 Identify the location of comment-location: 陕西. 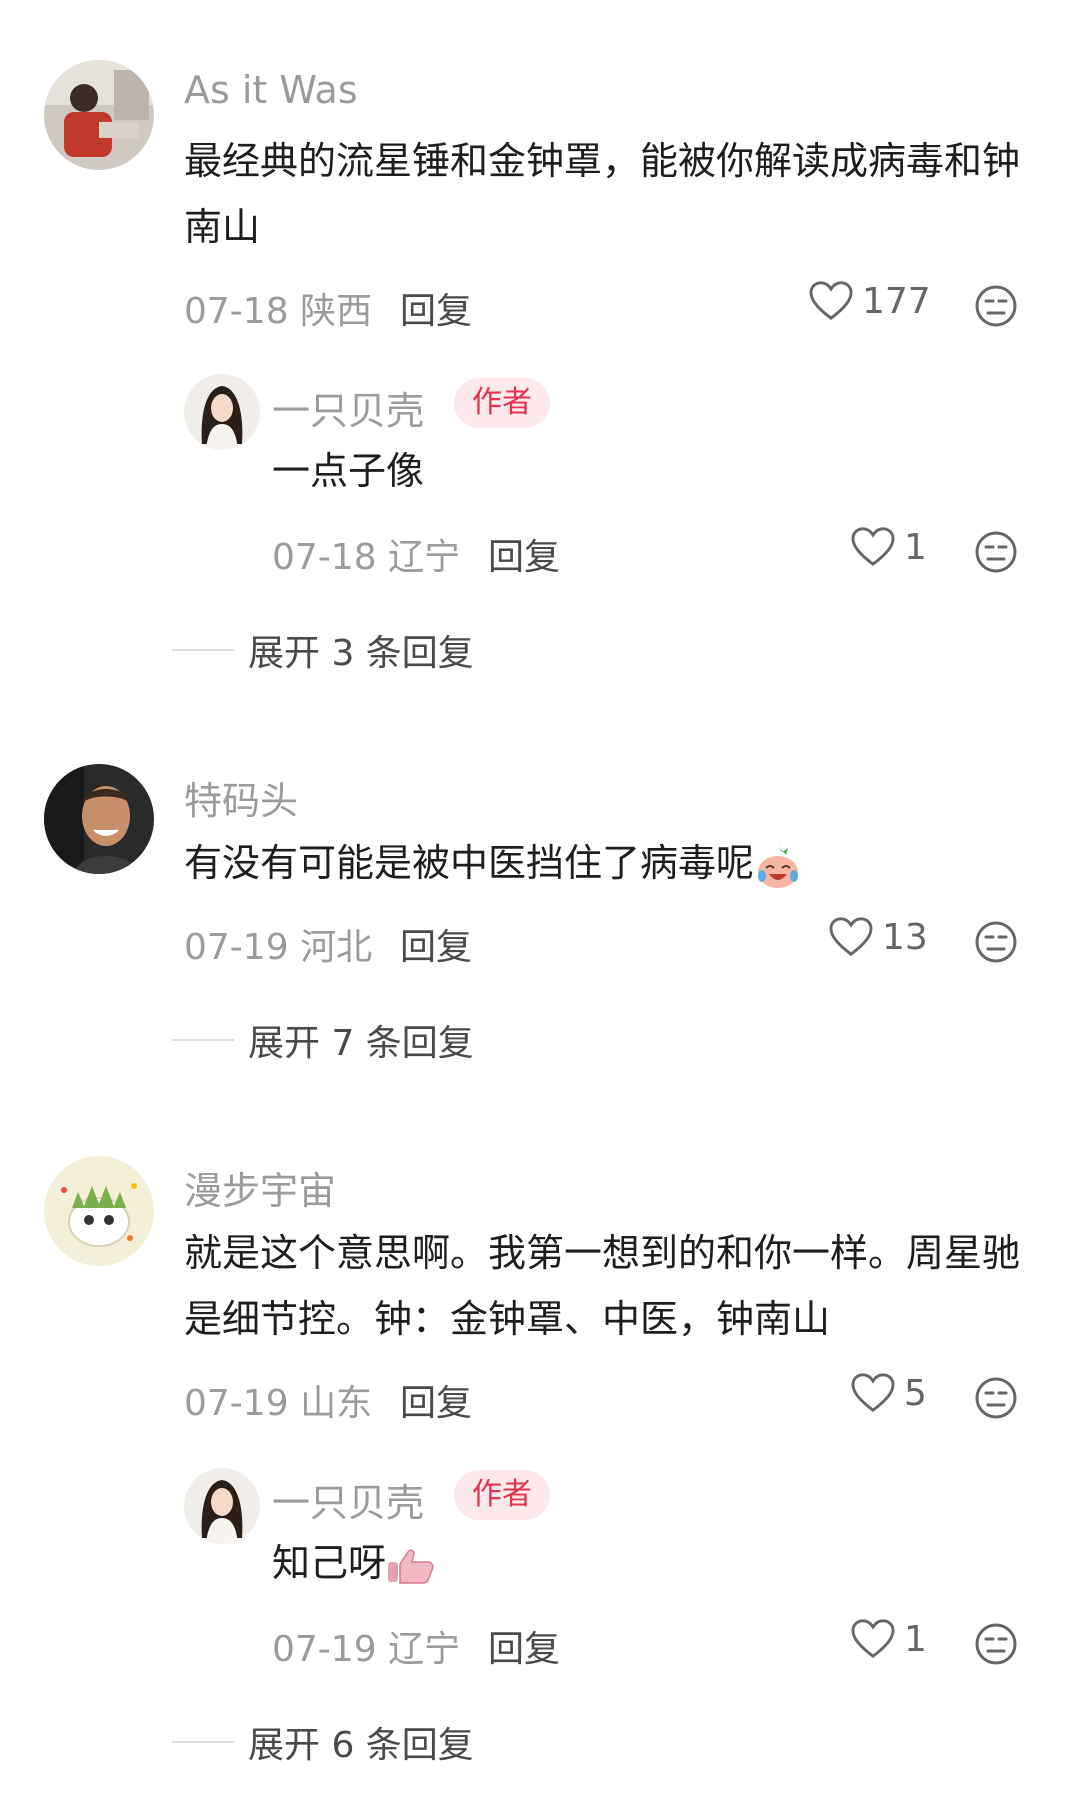
(336, 311).